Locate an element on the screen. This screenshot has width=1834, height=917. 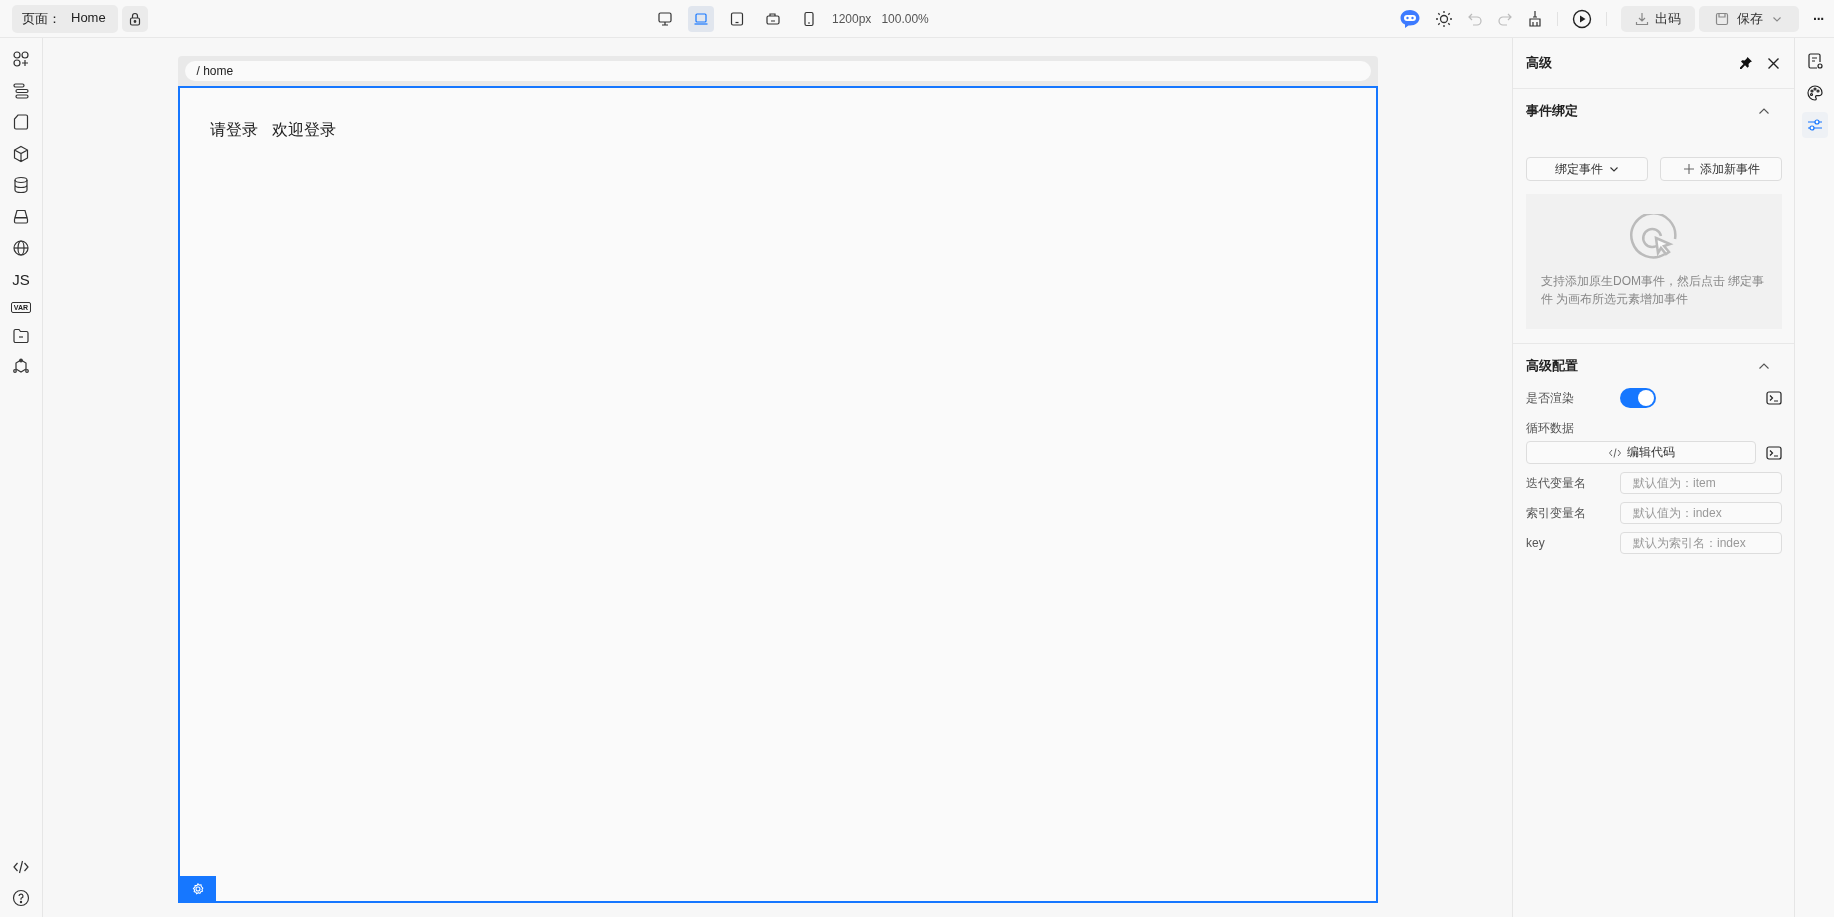
add-event-button: 添加新事件 is located at coordinates (1721, 169).